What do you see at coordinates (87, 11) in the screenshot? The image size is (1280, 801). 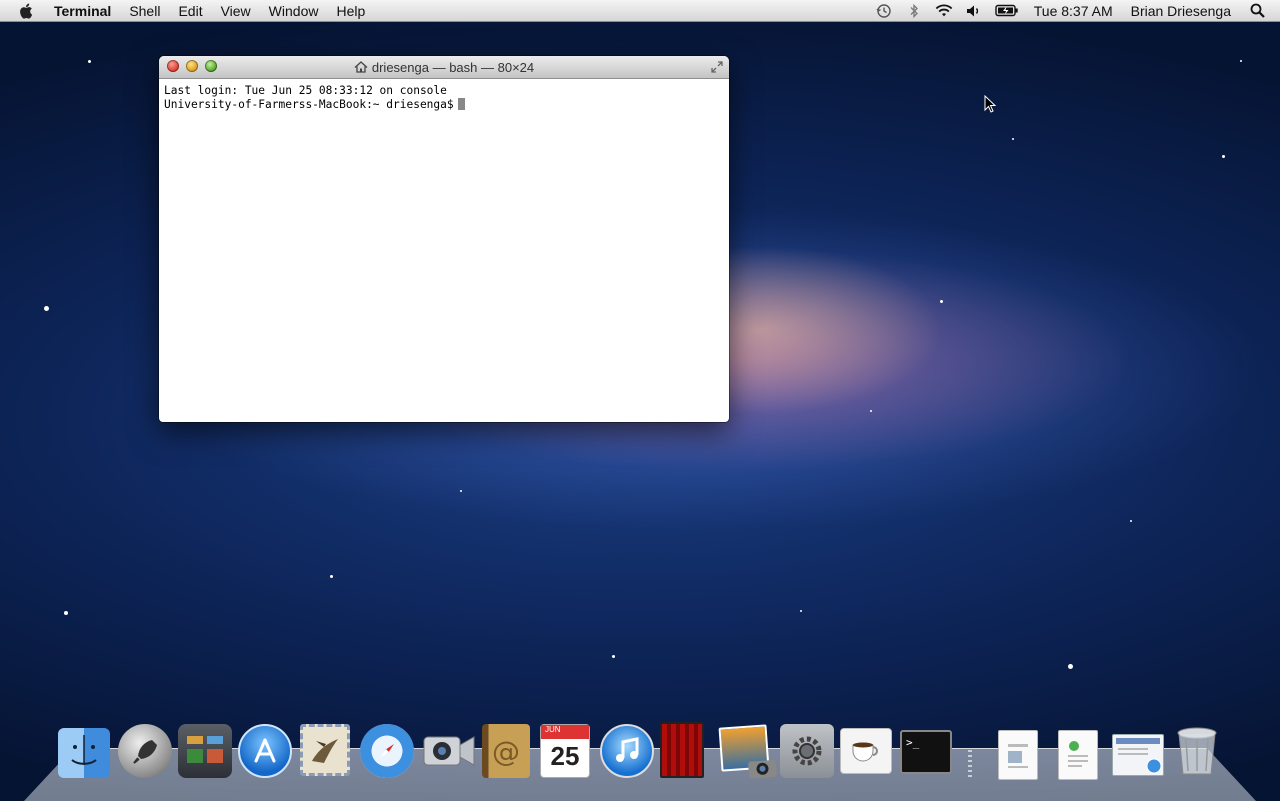 I see `menu-app-name: Terminal` at bounding box center [87, 11].